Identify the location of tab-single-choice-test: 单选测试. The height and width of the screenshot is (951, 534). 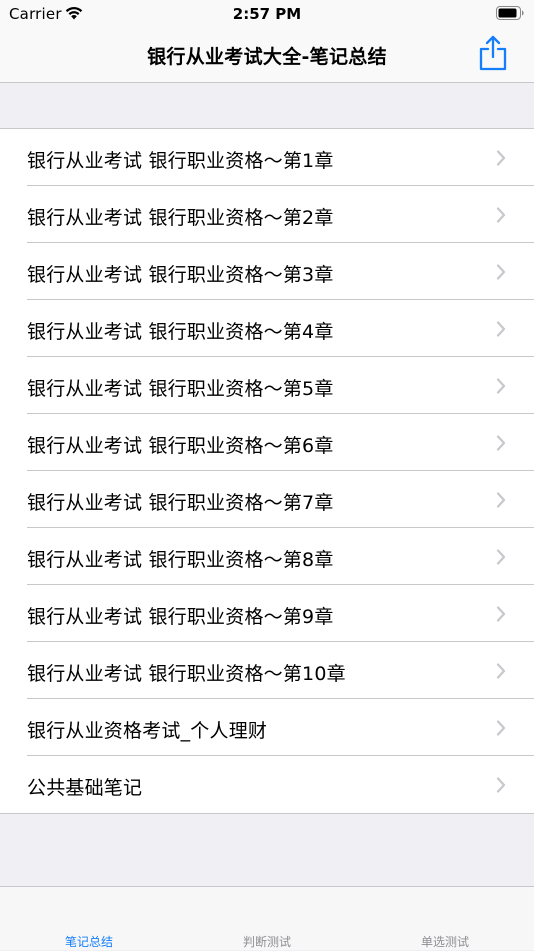
(445, 919).